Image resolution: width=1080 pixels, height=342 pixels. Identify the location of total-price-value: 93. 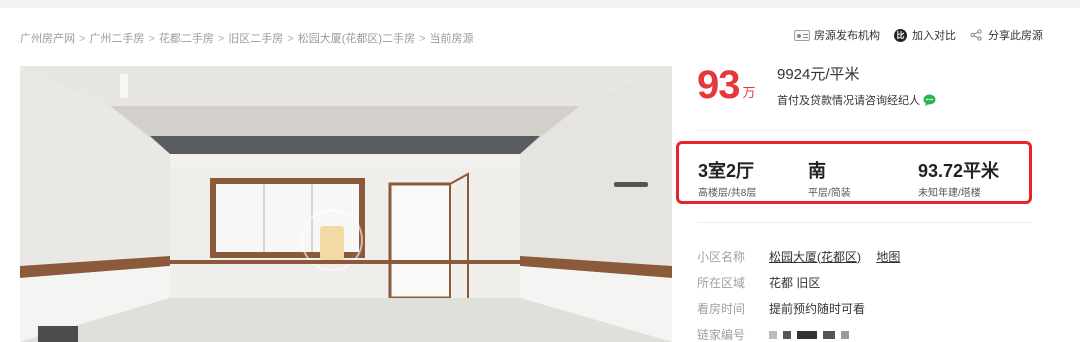
(718, 85).